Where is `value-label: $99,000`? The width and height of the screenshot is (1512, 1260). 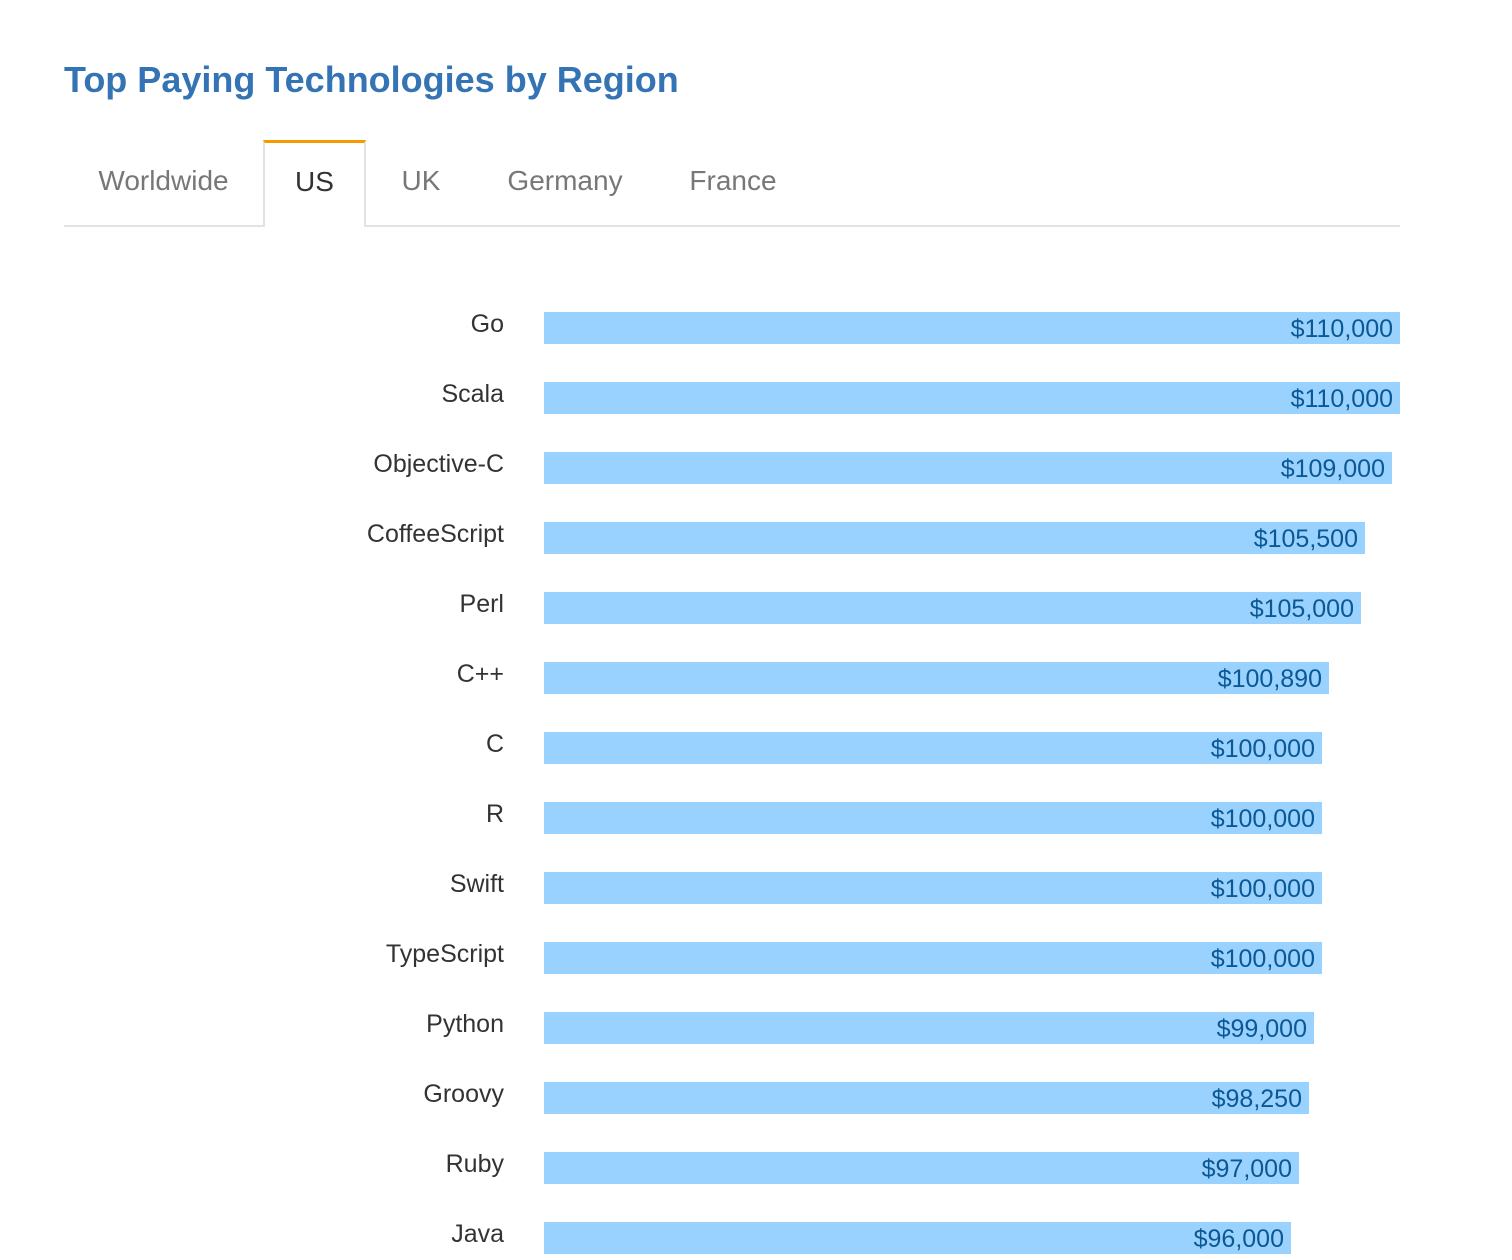 value-label: $99,000 is located at coordinates (1261, 1029).